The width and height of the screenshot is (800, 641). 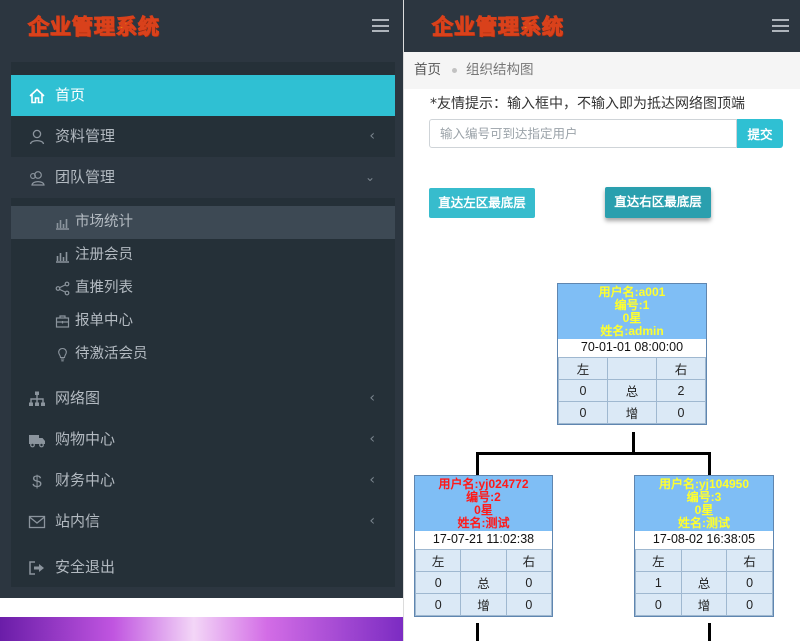 What do you see at coordinates (37, 96) in the screenshot?
I see `home-icon` at bounding box center [37, 96].